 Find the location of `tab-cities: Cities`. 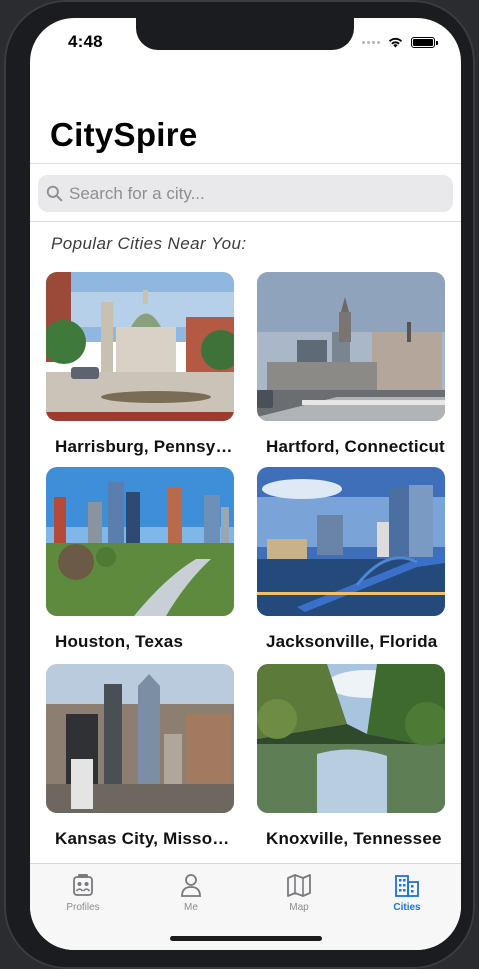

tab-cities: Cities is located at coordinates (407, 892).